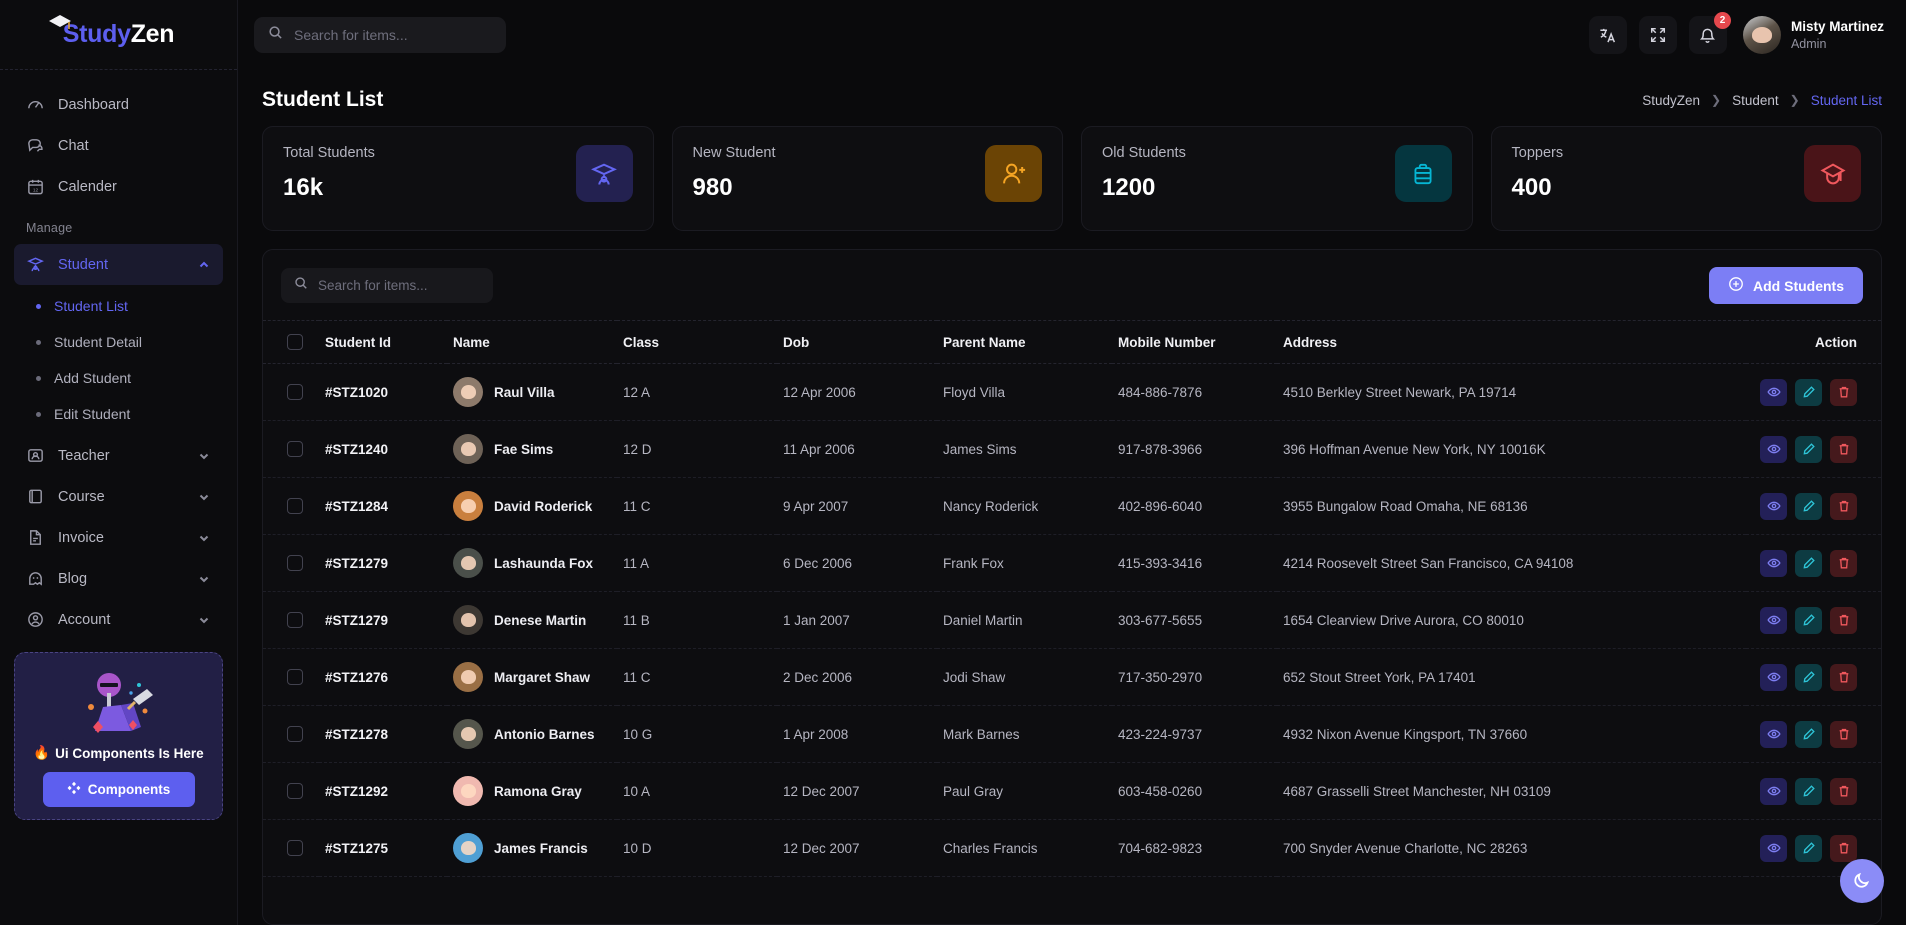 The height and width of the screenshot is (925, 1906). What do you see at coordinates (532, 392) in the screenshot?
I see `cell-name: Raul Villa` at bounding box center [532, 392].